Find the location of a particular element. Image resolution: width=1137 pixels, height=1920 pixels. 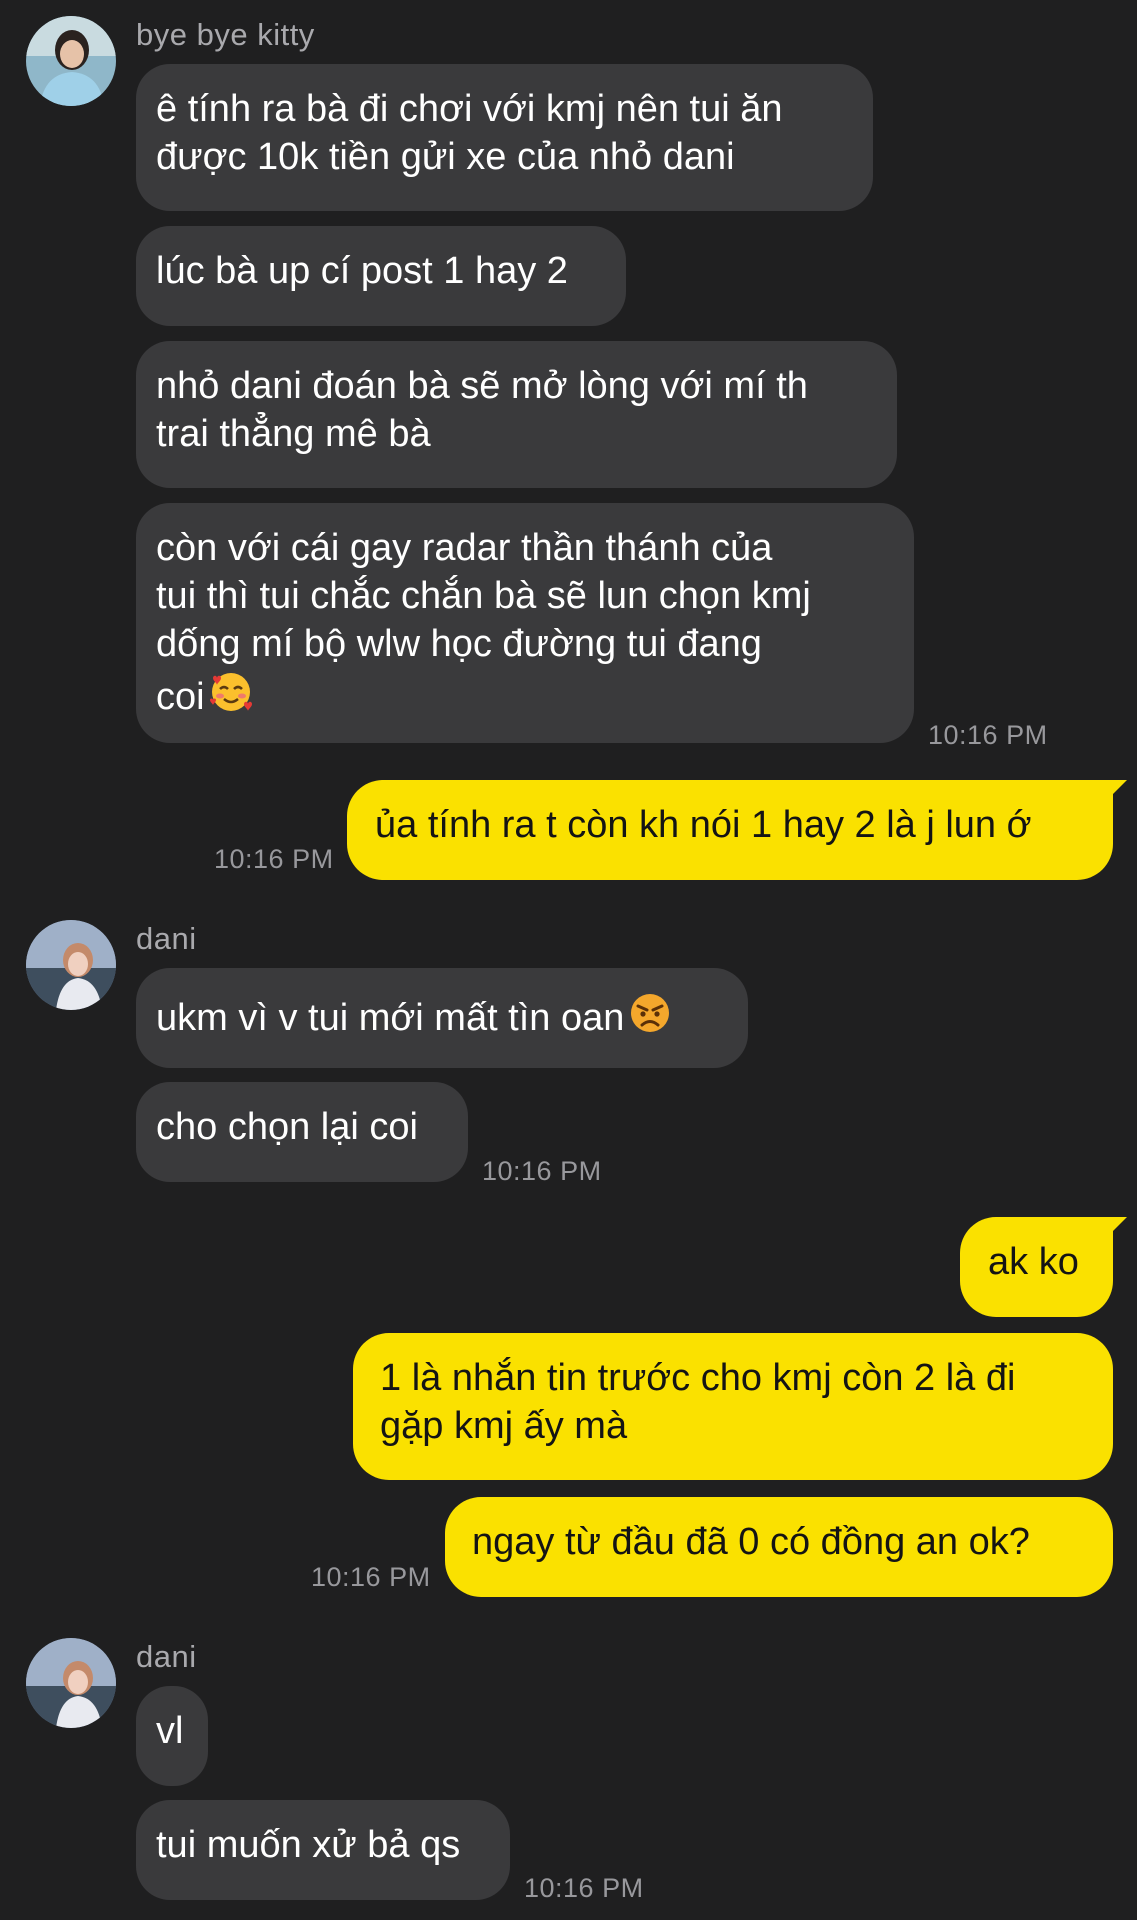

message-line: nhỏ dani đoán bà sẽ mở lòng với mí th is located at coordinates (482, 386).